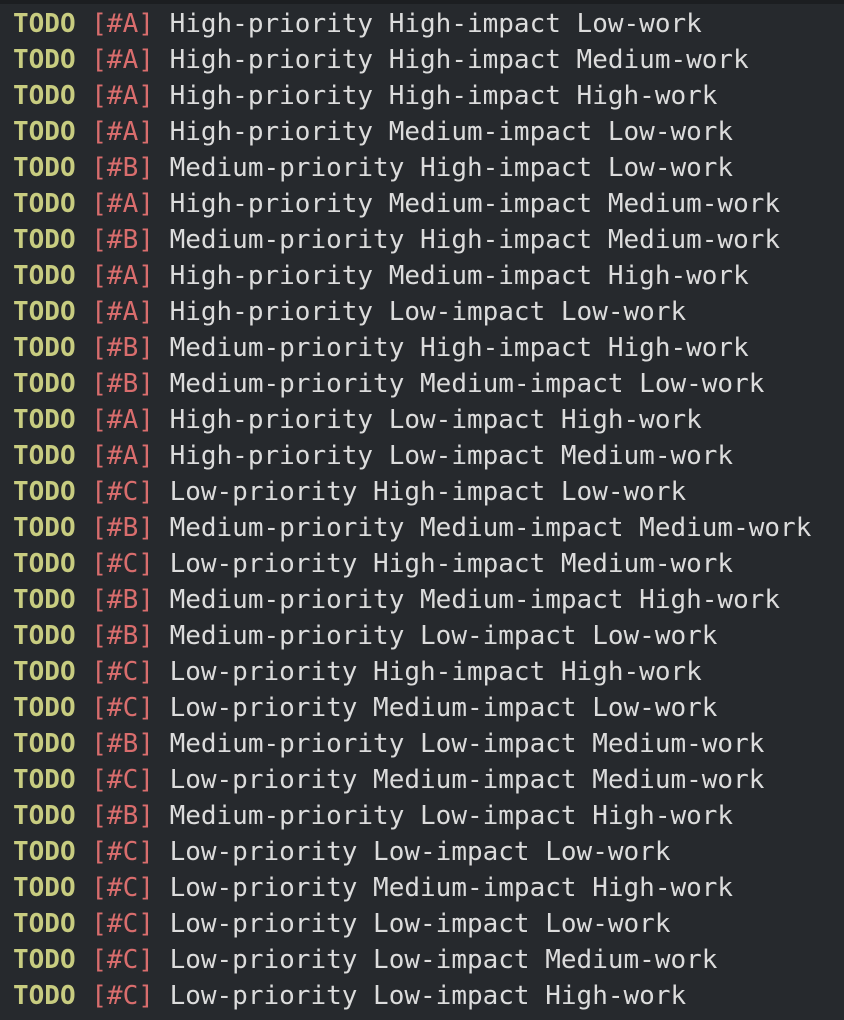 This screenshot has height=1020, width=844. Describe the element at coordinates (435, 420) in the screenshot. I see `todo-title: High-priority Low-impact High-work` at that location.